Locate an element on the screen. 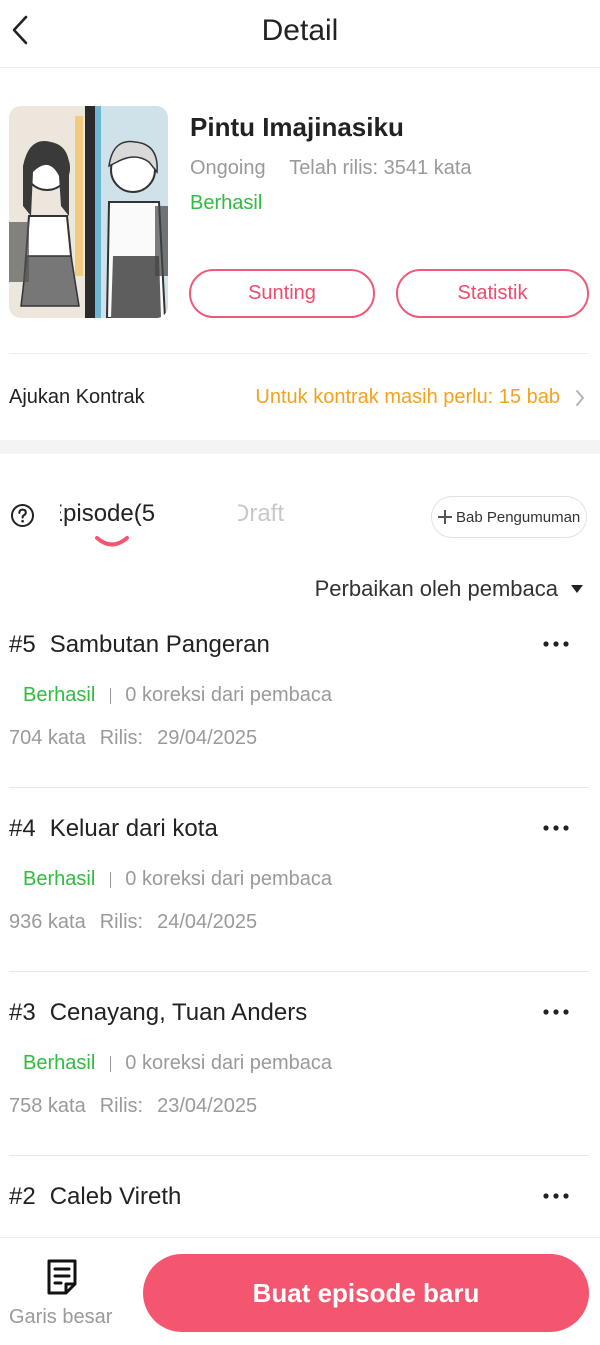  release-date: 24/04/2025 is located at coordinates (207, 922).